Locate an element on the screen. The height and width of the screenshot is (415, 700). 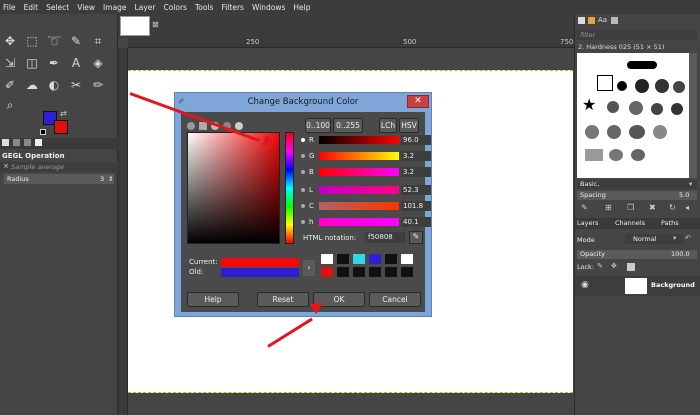
fuzzy-select-tool-icon: ✎ is located at coordinates (76, 41).